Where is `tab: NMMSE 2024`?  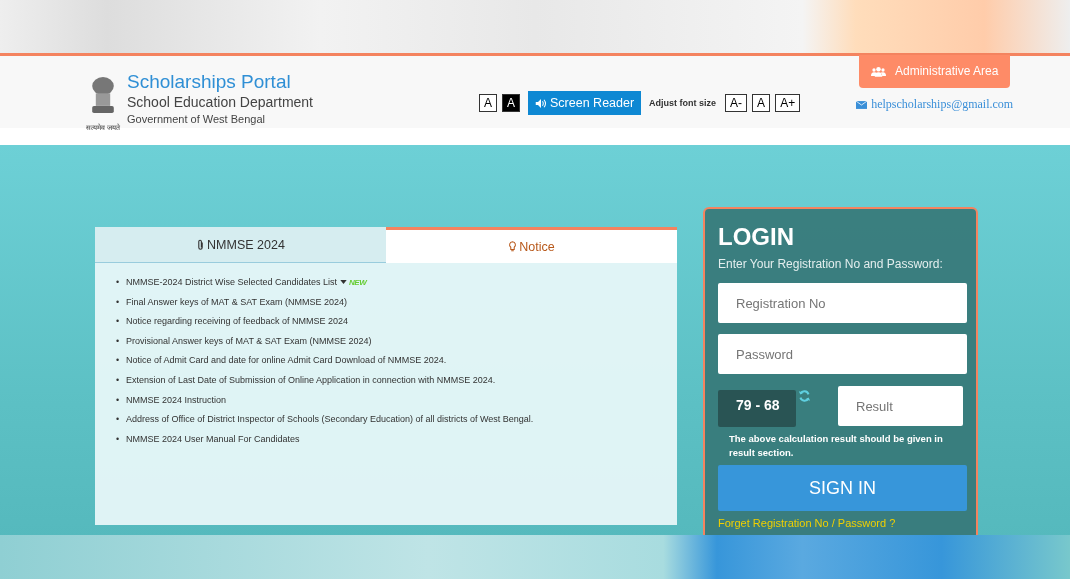 tab: NMMSE 2024 is located at coordinates (240, 245).